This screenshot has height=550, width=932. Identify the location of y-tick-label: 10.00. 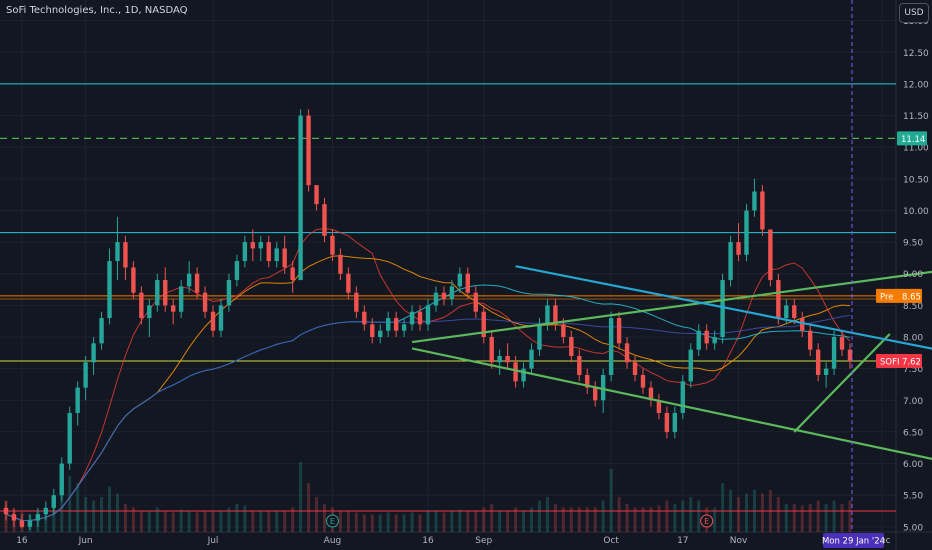
(916, 212).